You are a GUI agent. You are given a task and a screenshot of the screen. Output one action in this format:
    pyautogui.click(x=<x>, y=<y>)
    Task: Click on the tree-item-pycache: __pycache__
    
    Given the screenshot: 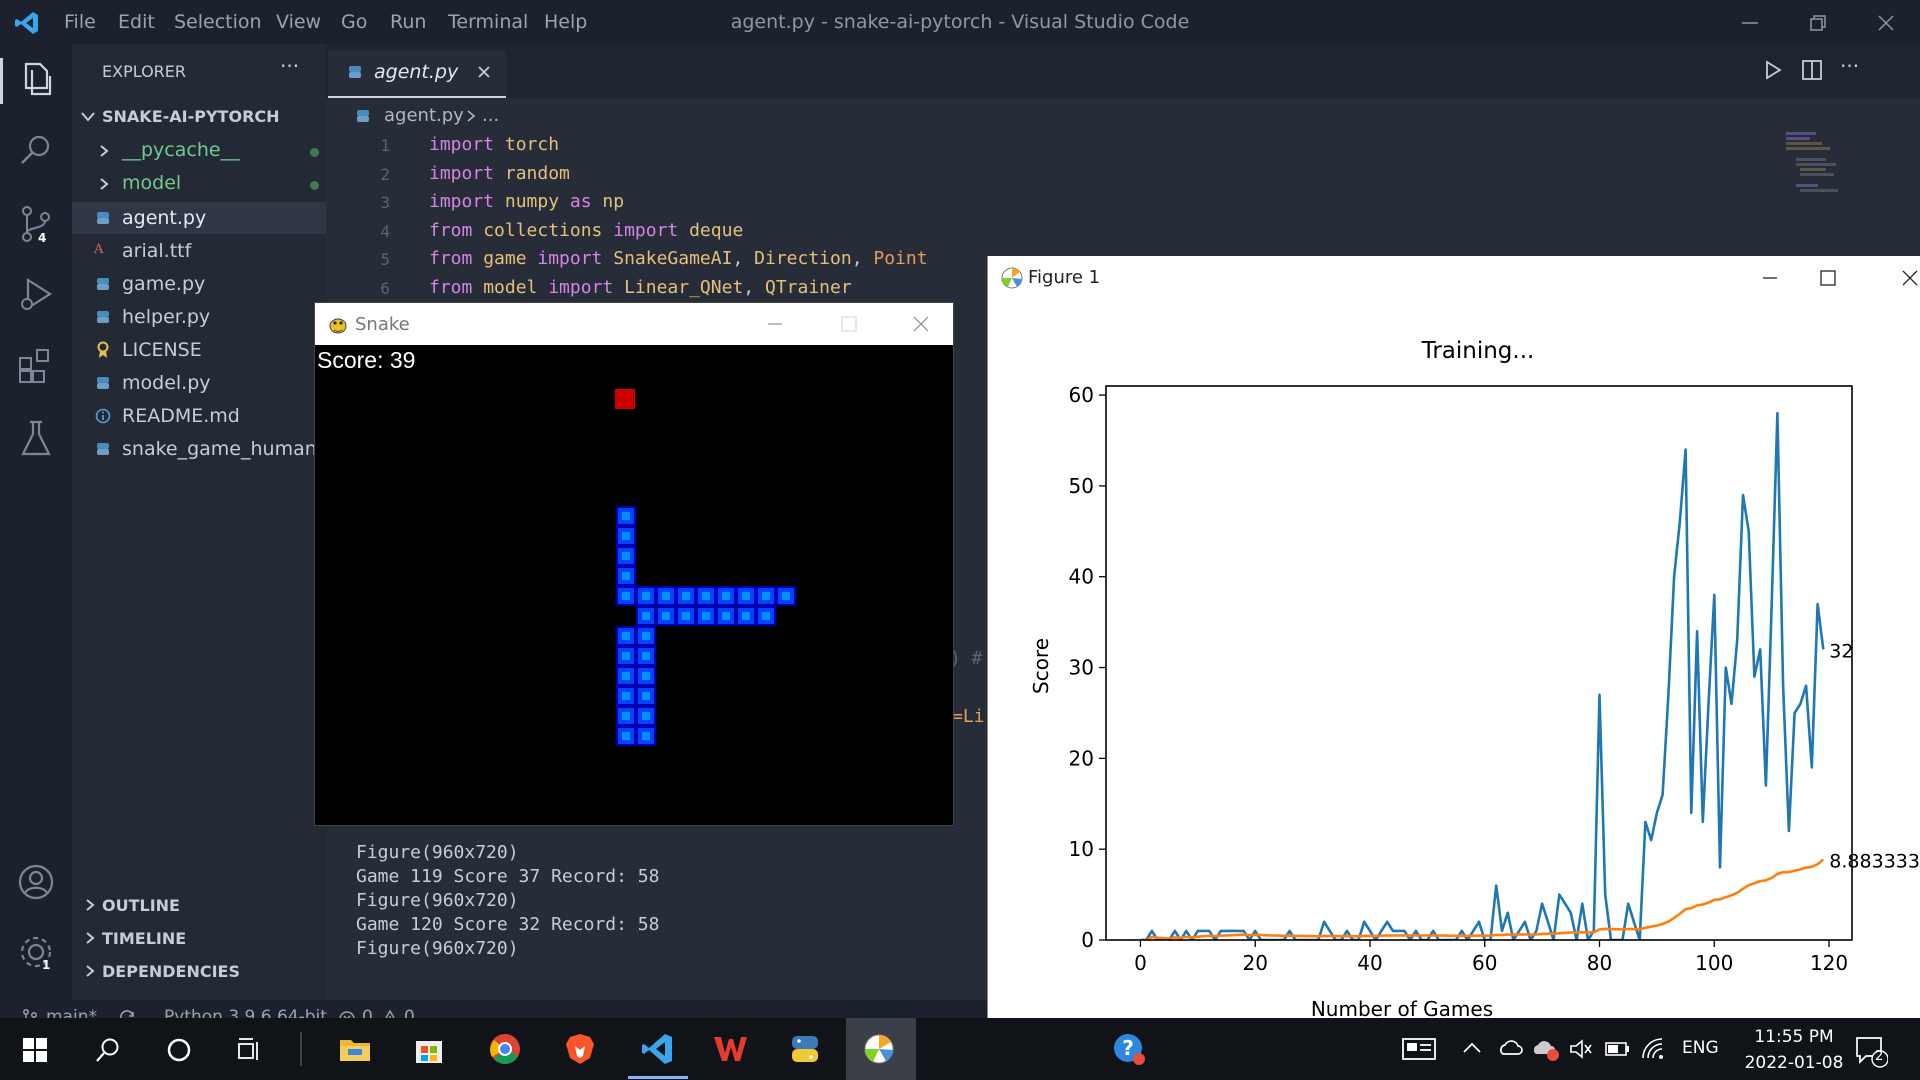 What is the action you would take?
    pyautogui.click(x=211, y=151)
    